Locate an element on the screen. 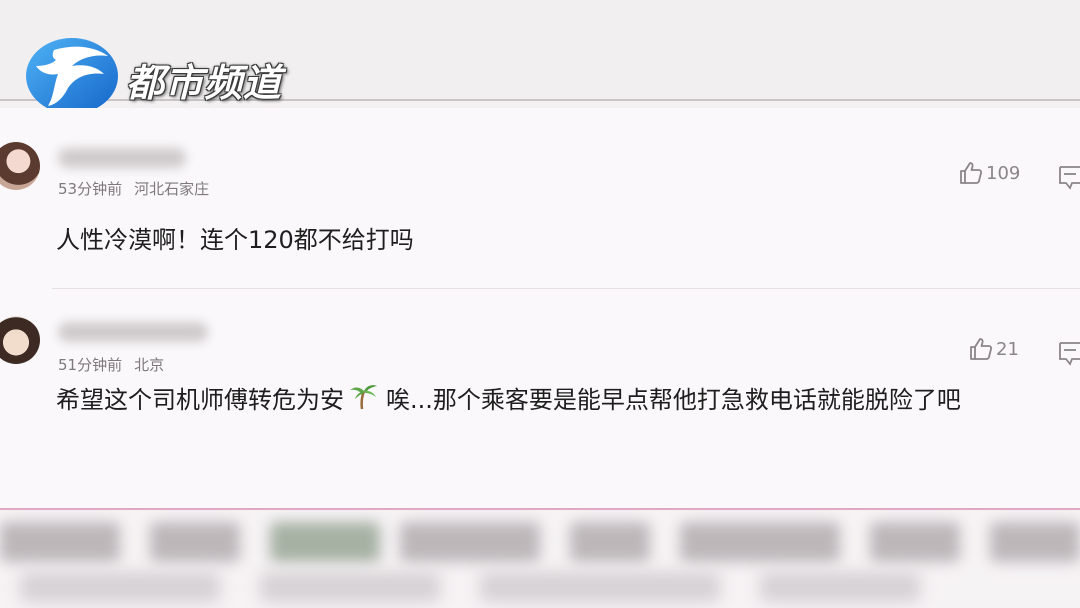 This screenshot has height=608, width=1080. comment-text: 人性冷漠啊！连个120都不给打吗 is located at coordinates (235, 240).